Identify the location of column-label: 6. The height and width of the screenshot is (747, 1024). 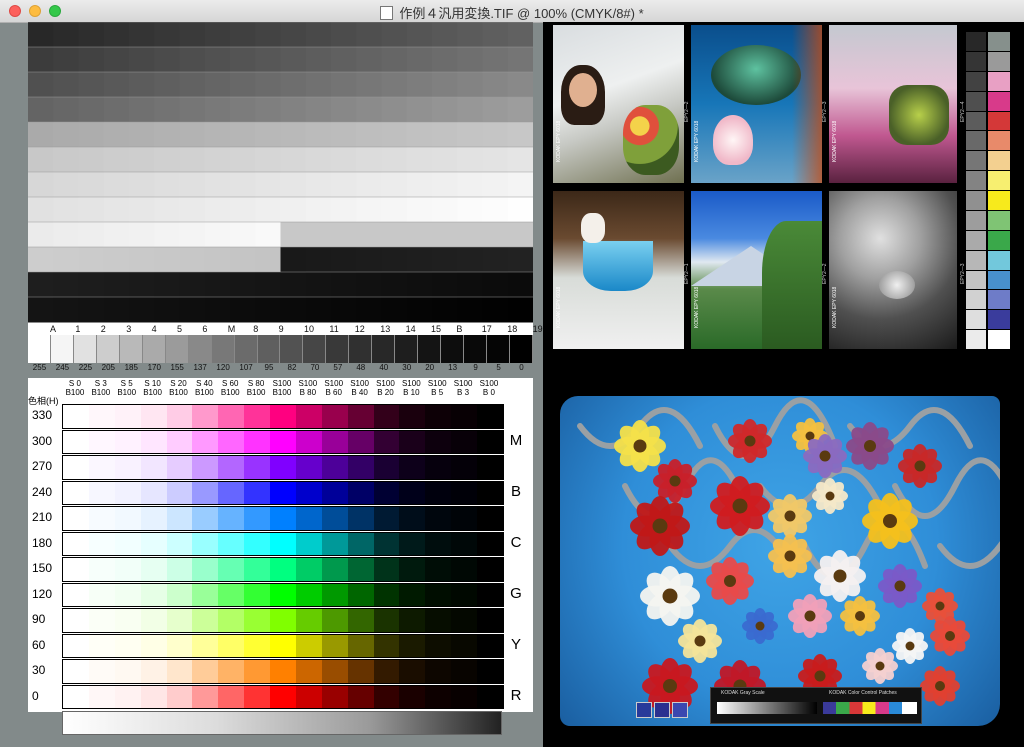
(205, 329).